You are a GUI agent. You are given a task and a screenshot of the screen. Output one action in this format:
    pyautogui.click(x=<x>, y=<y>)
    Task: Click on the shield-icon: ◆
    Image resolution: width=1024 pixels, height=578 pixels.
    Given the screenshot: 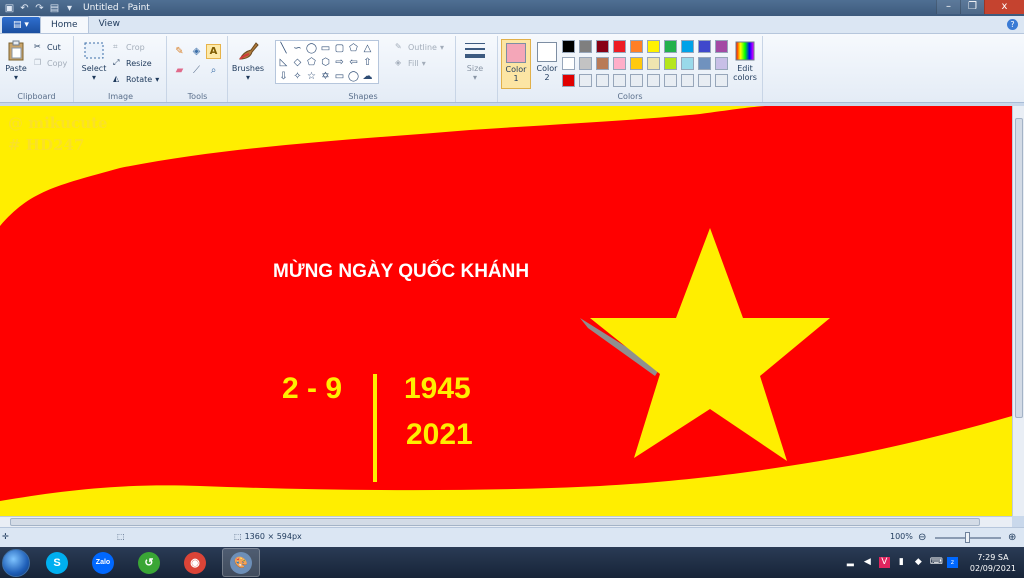 What is the action you would take?
    pyautogui.click(x=918, y=562)
    